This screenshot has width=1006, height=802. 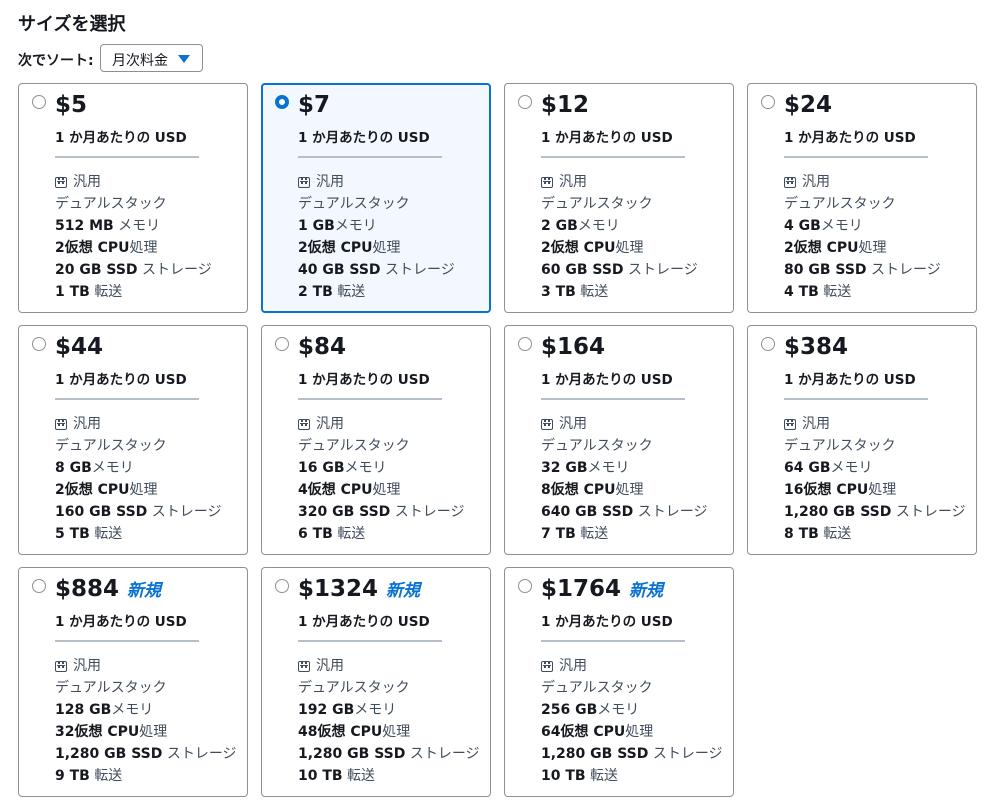 I want to click on storage-value: 60, so click(x=551, y=270).